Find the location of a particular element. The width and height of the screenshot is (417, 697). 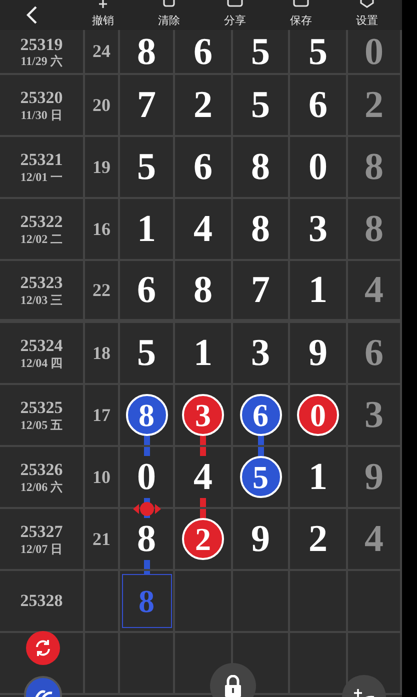

period-number: 25323 is located at coordinates (41, 283).